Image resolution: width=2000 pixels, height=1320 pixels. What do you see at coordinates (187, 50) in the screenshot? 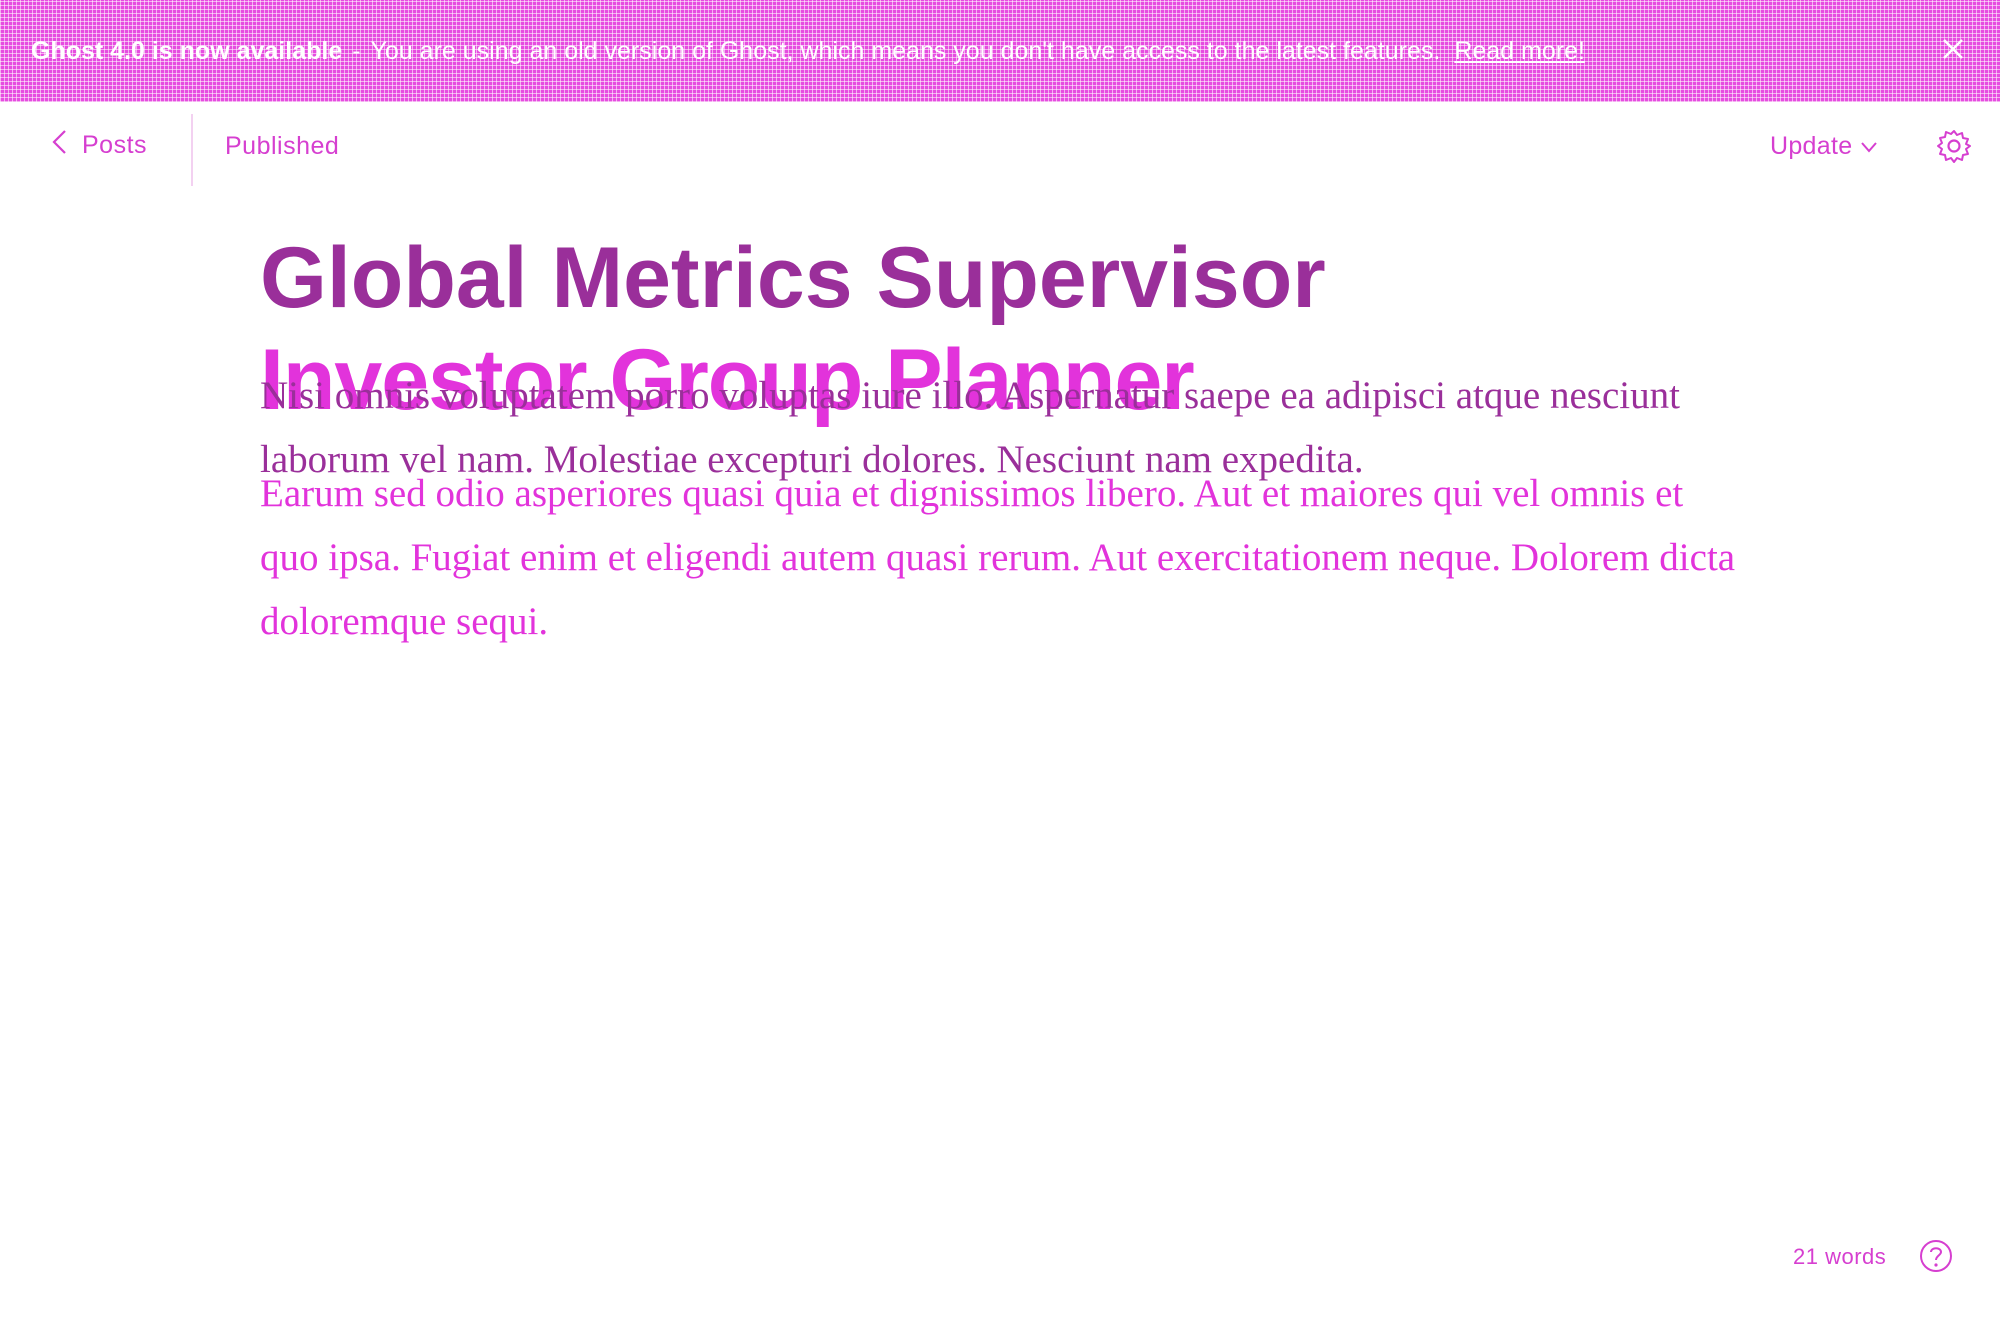
I see `banner-title: Ghost 4.0 is now available` at bounding box center [187, 50].